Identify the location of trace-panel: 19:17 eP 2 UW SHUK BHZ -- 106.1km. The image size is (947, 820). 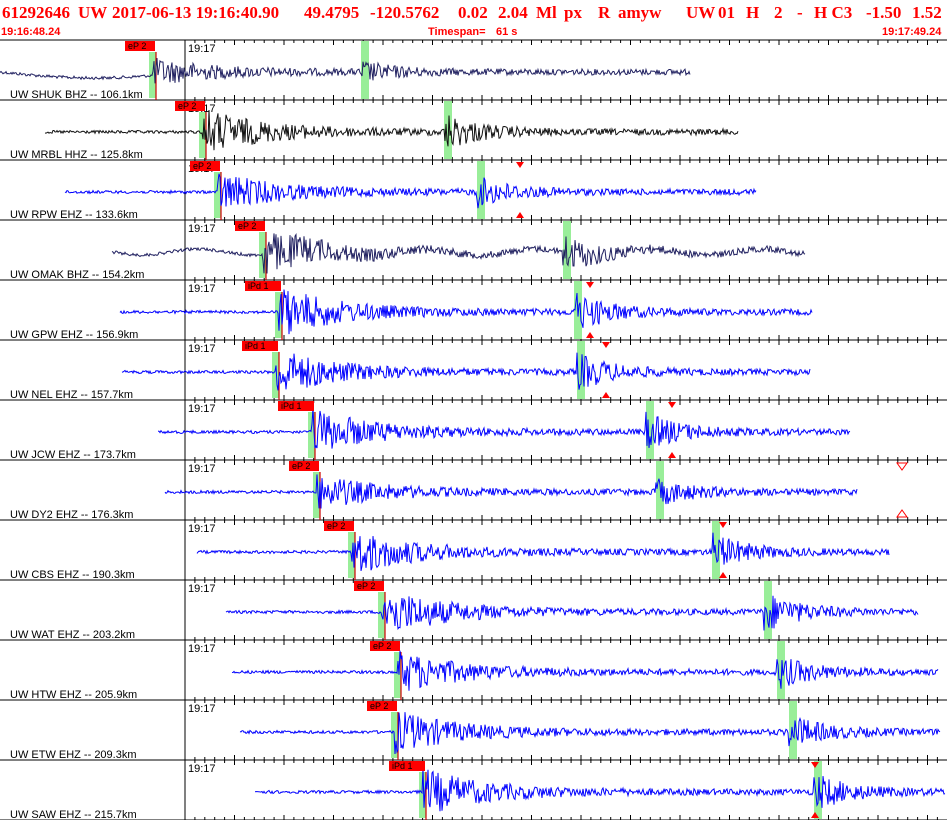
(473, 70).